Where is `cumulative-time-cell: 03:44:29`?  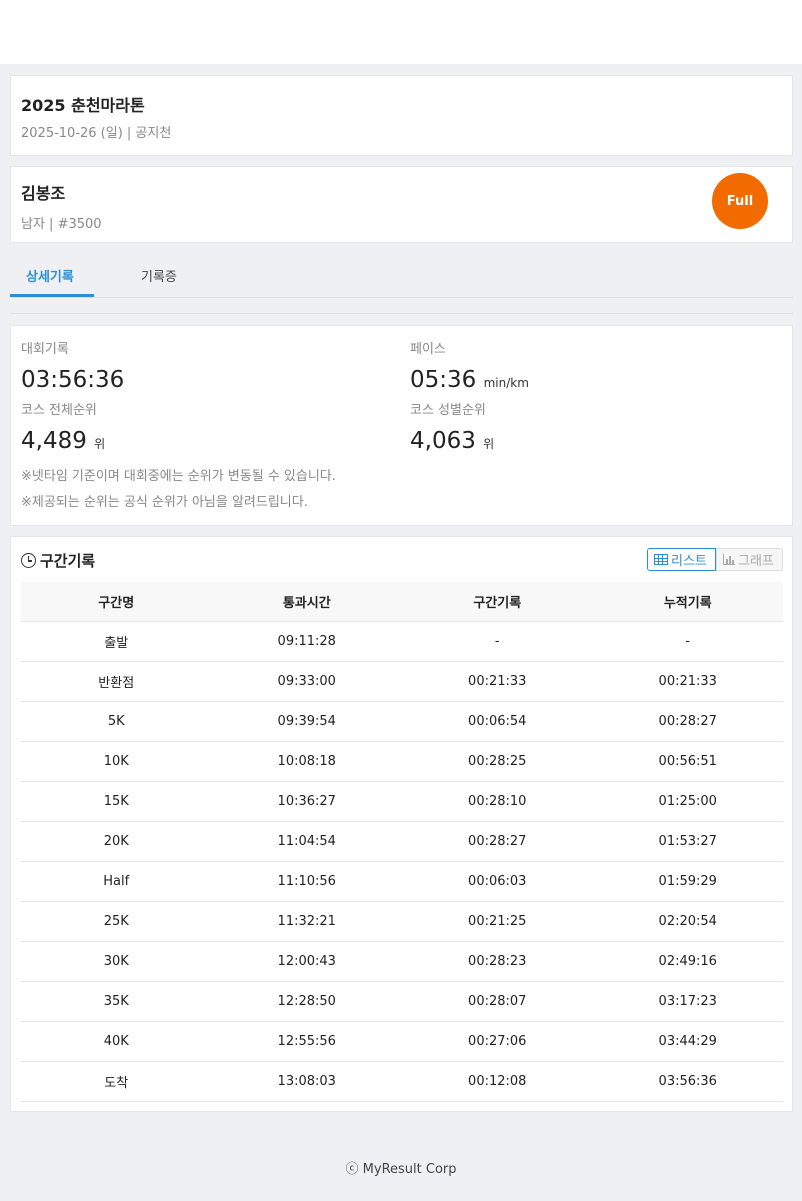 cumulative-time-cell: 03:44:29 is located at coordinates (687, 1041).